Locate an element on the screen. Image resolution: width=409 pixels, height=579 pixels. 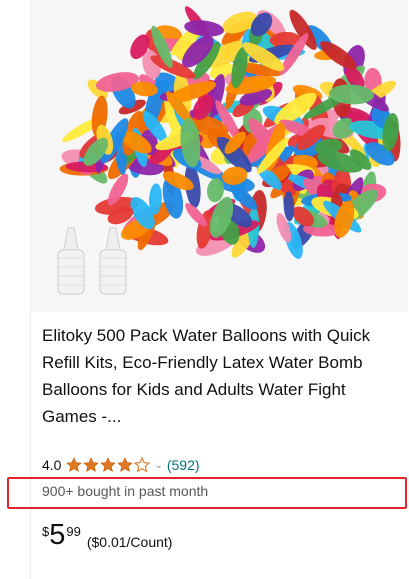
price-whole: 5 is located at coordinates (57, 535).